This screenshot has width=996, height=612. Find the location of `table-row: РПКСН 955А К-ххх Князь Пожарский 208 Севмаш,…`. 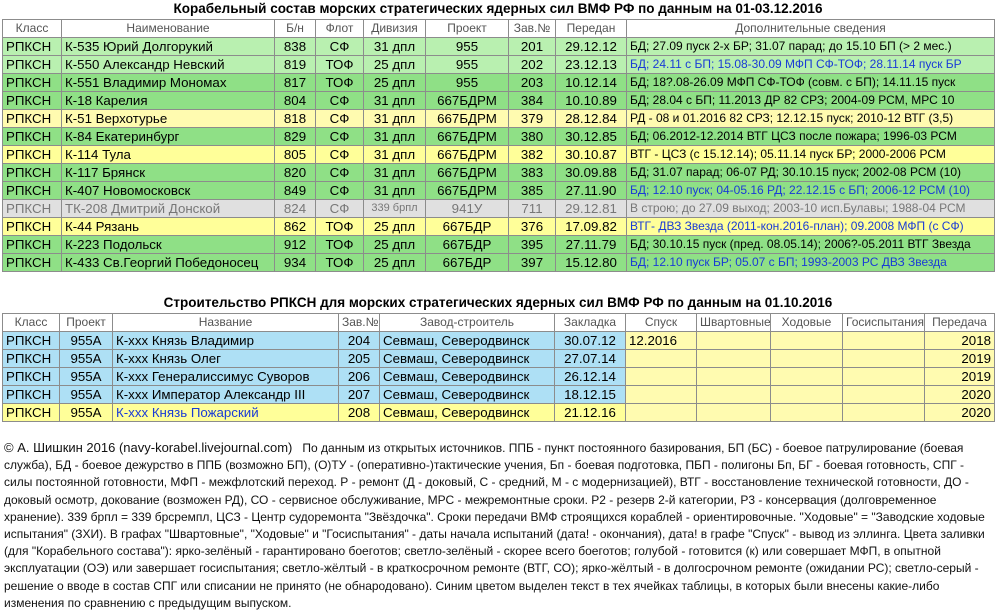

table-row: РПКСН 955А К-ххх Князь Пожарский 208 Севмаш,… is located at coordinates (498, 412).